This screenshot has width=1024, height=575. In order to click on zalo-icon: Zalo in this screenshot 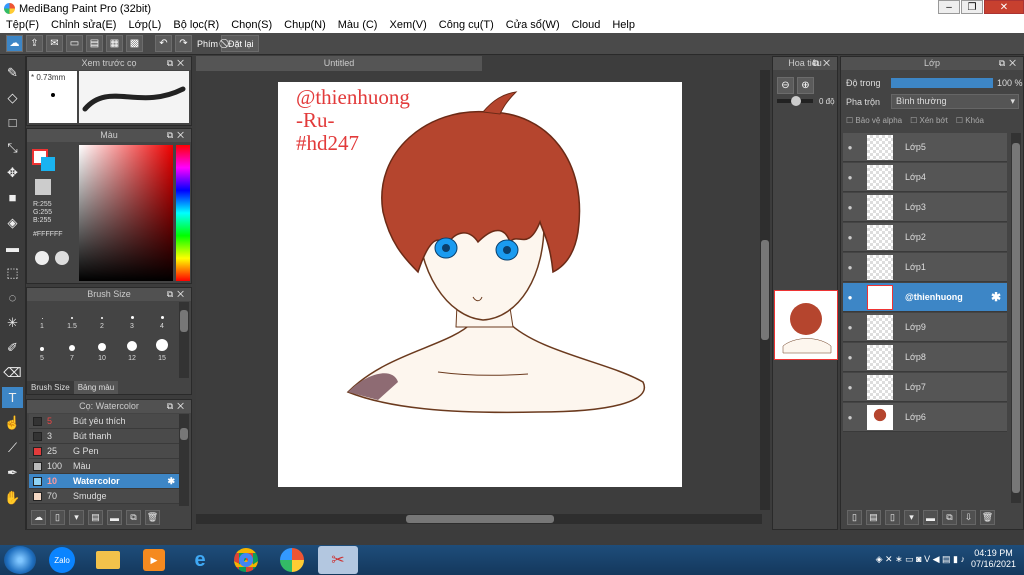, I will do `click(62, 560)`.